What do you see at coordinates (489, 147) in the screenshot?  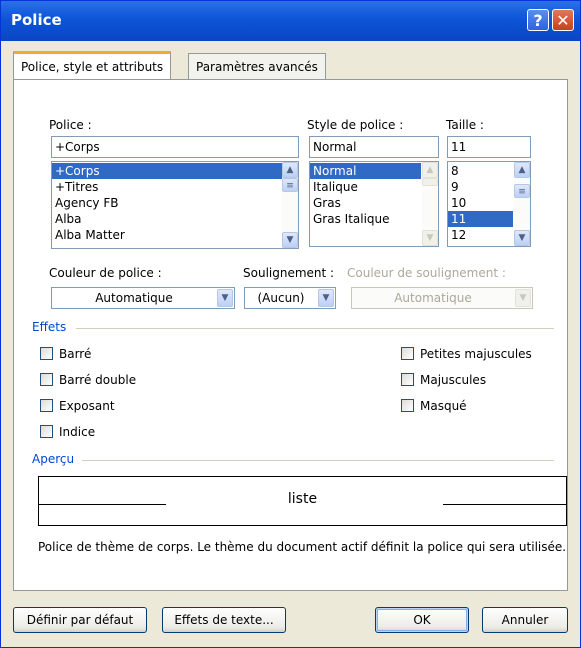 I see `size-input: 11` at bounding box center [489, 147].